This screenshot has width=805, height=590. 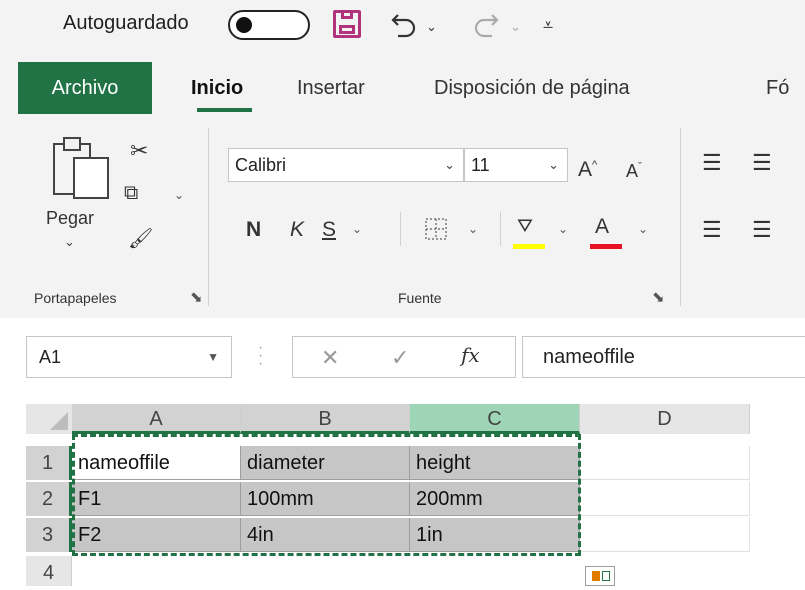 What do you see at coordinates (156, 419) in the screenshot?
I see `column-header-a: A` at bounding box center [156, 419].